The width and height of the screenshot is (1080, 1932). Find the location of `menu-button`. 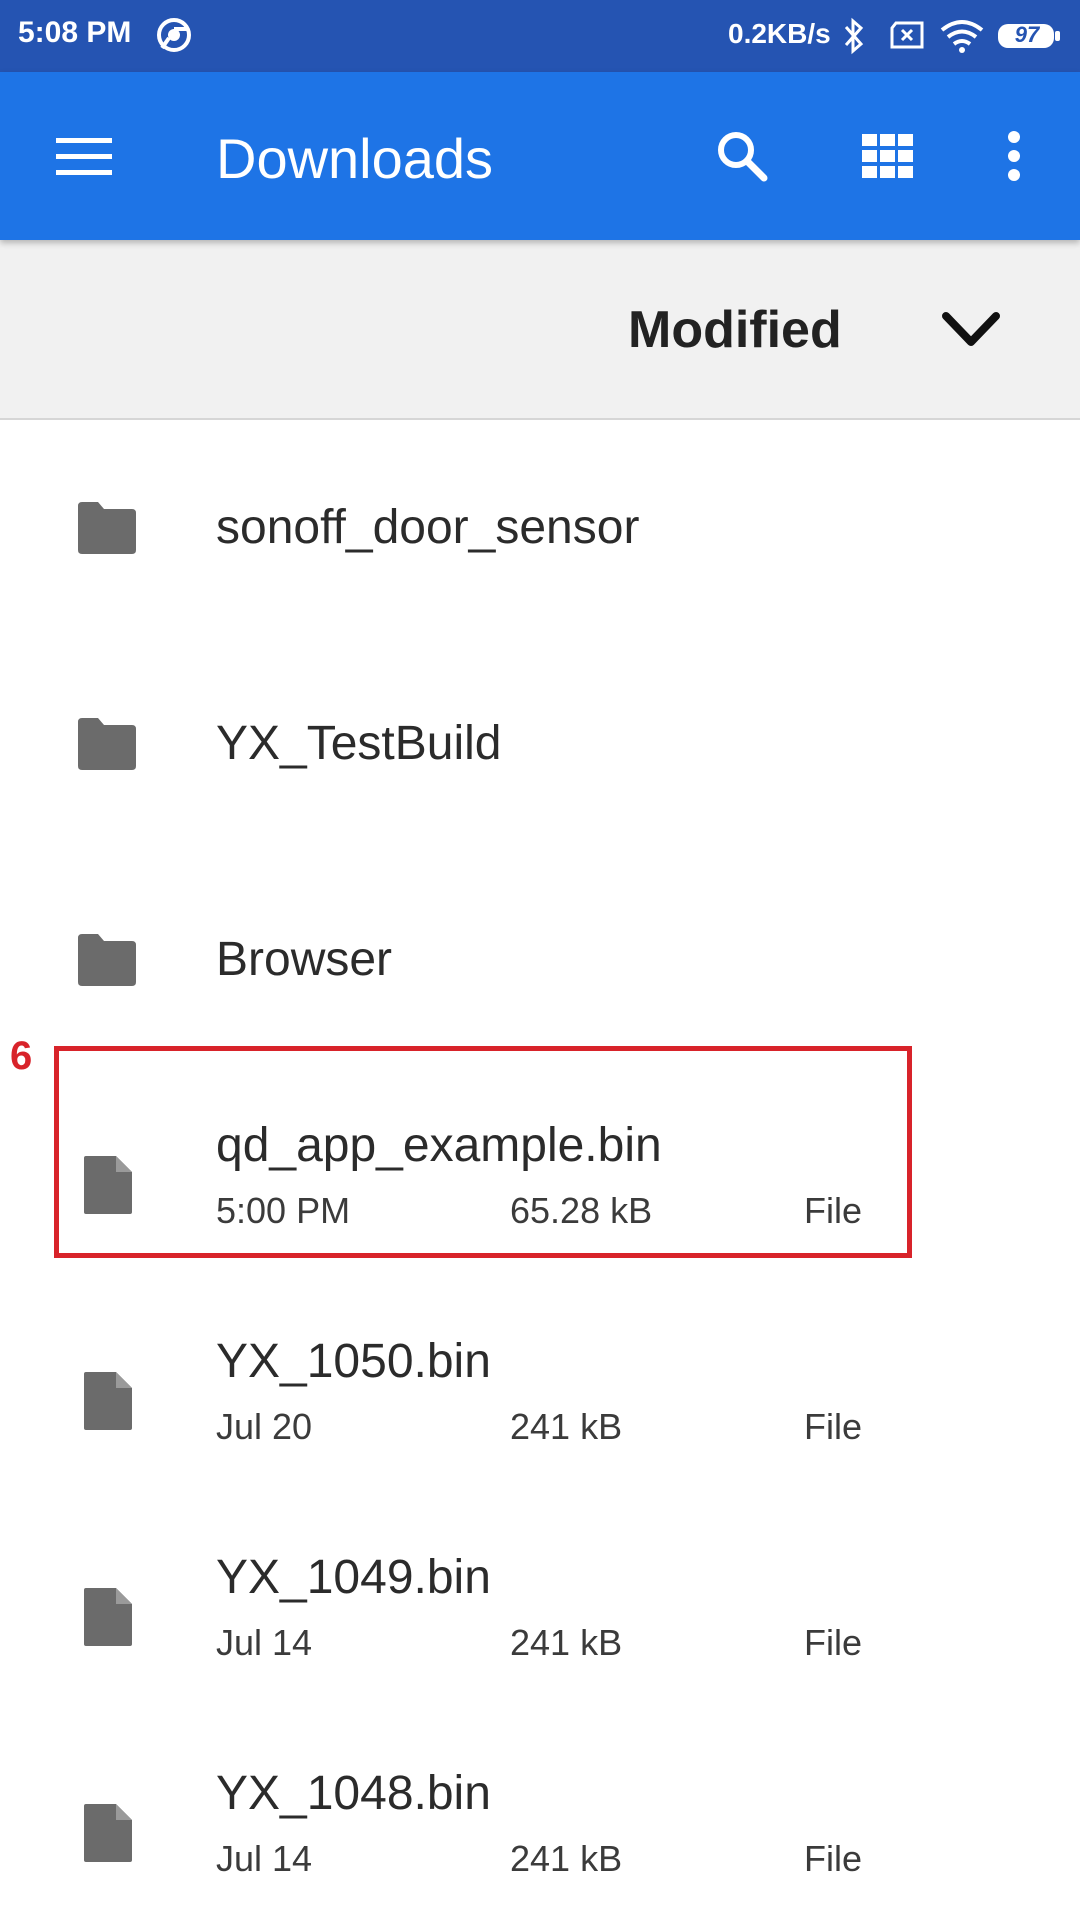

menu-button is located at coordinates (84, 156).